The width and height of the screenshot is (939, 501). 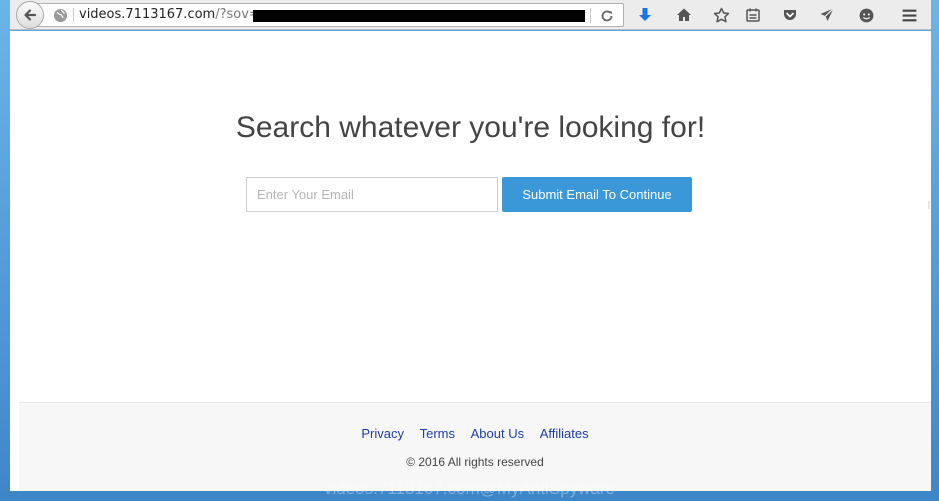 What do you see at coordinates (497, 433) in the screenshot?
I see `footer-link-about-us: About Us` at bounding box center [497, 433].